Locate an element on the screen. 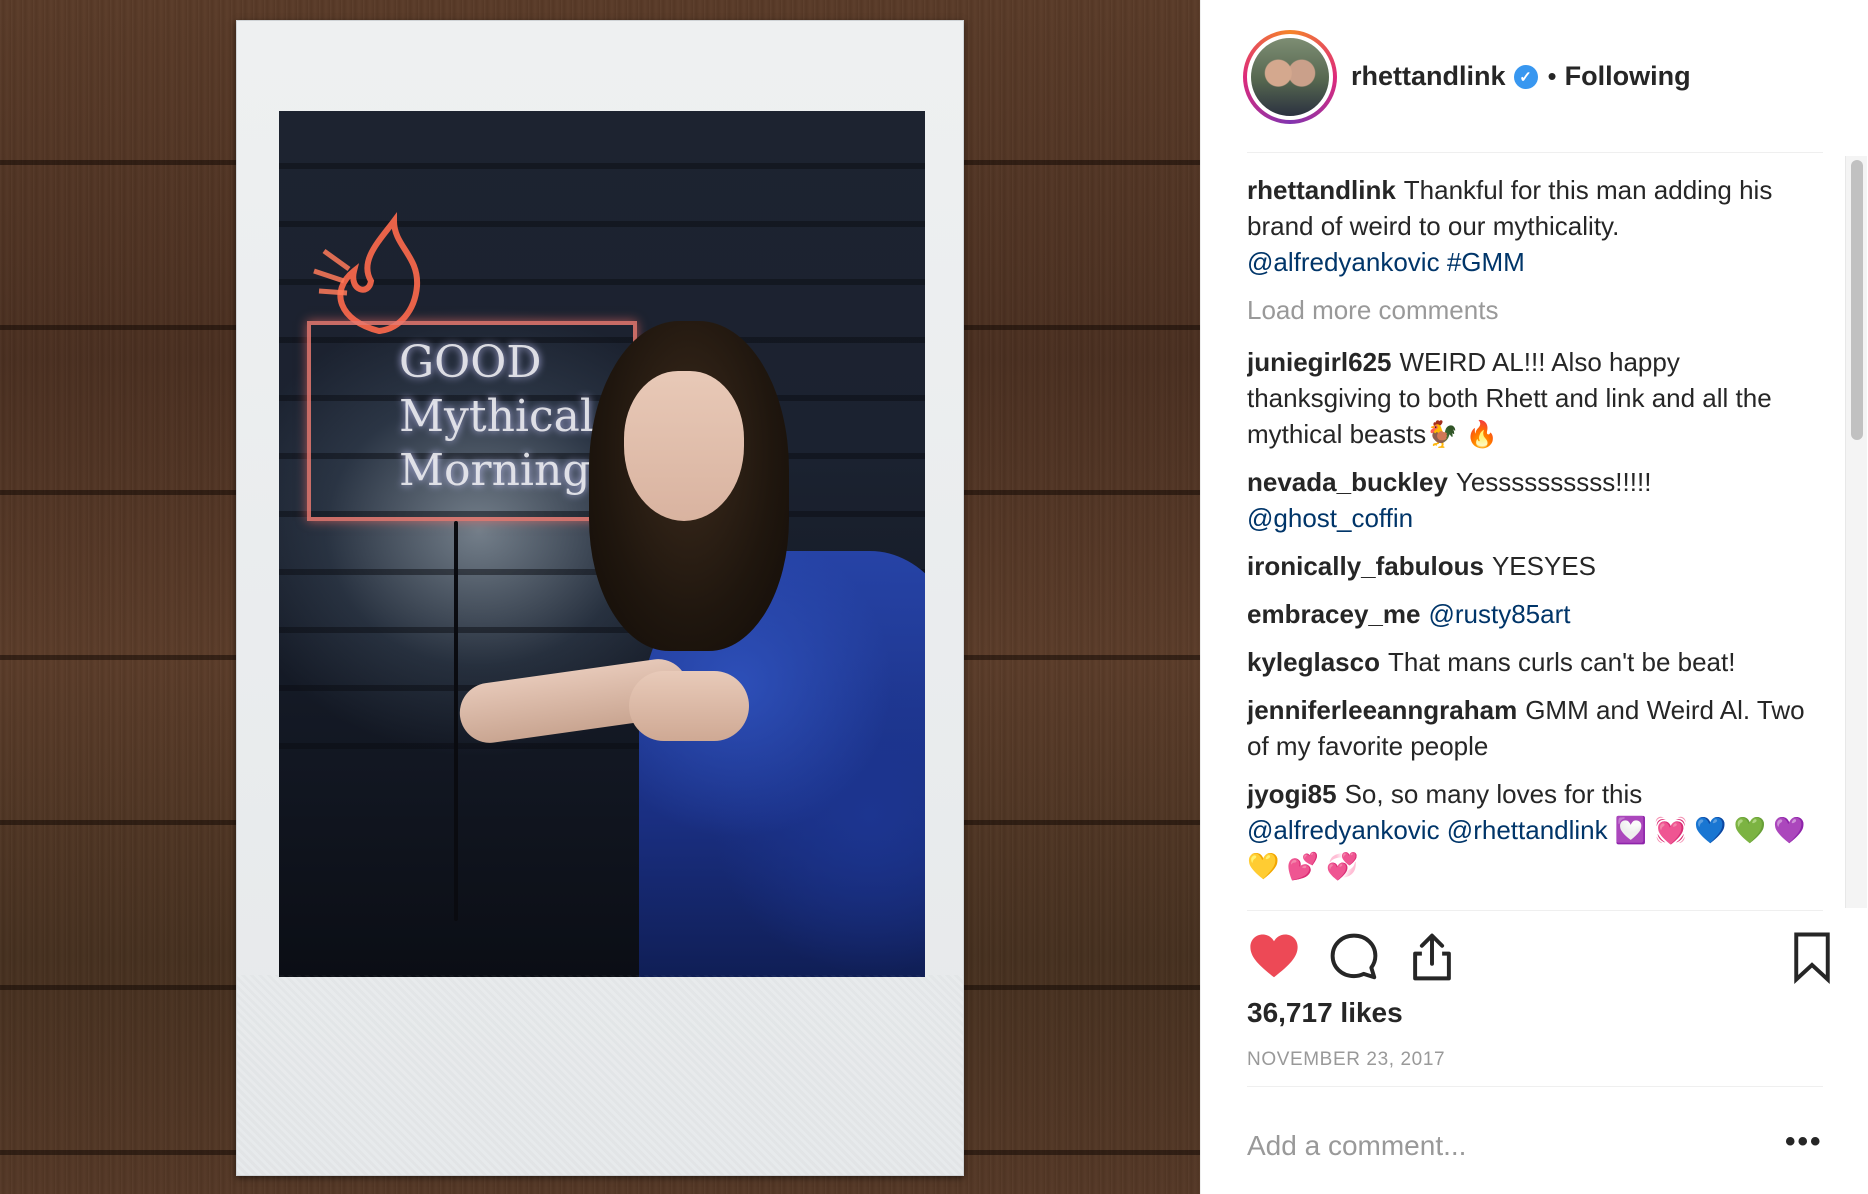 This screenshot has height=1194, width=1868. person-face is located at coordinates (684, 446).